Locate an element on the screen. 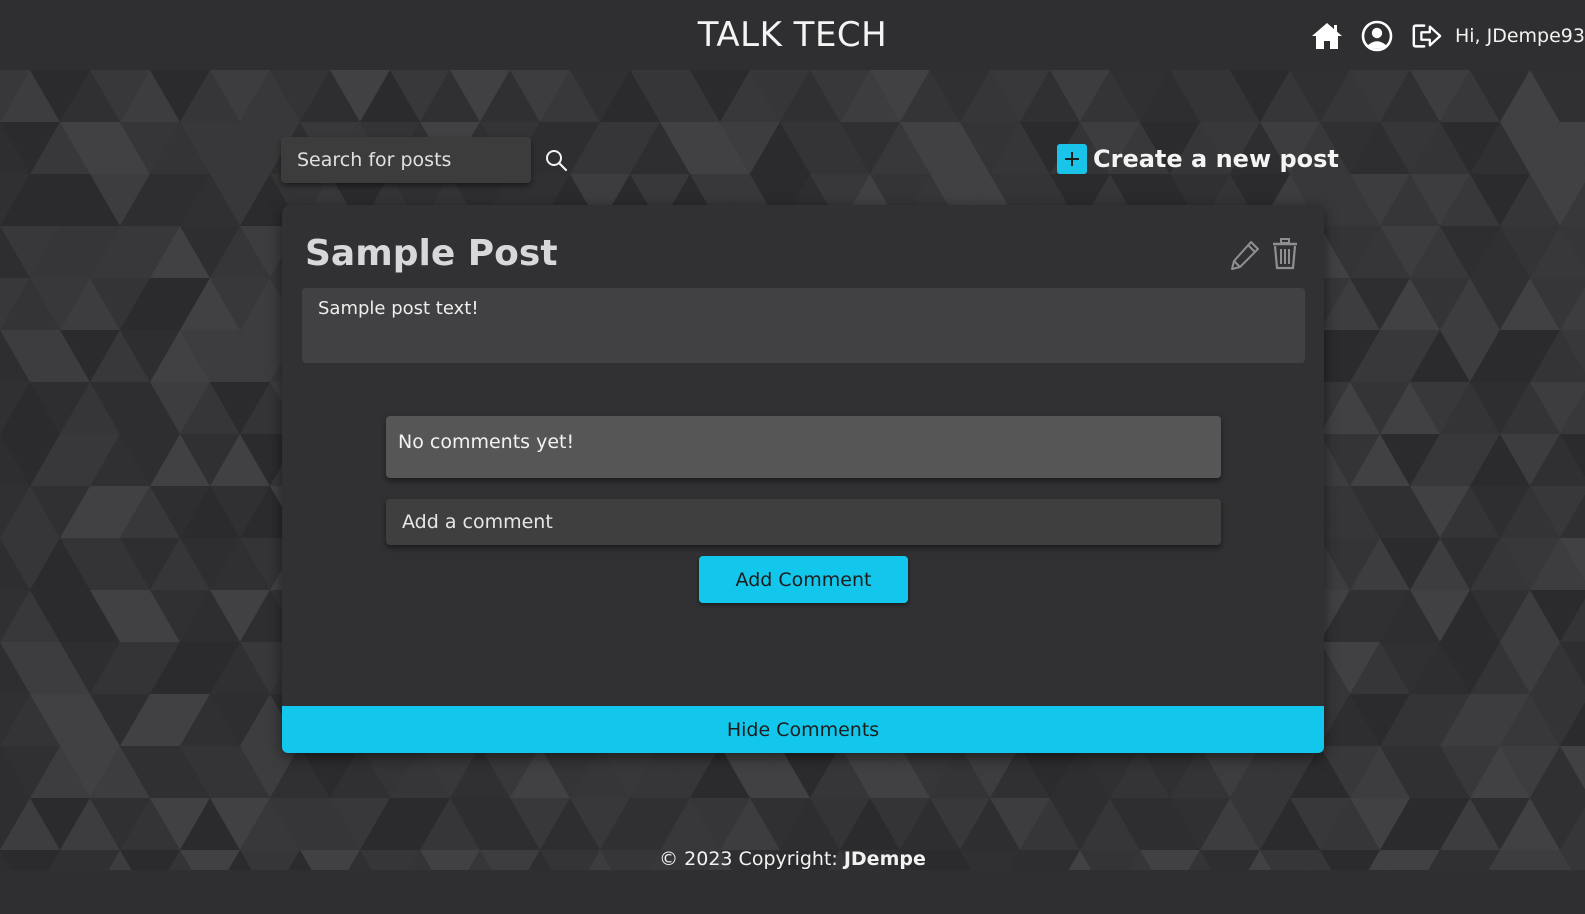  logout-icon is located at coordinates (1427, 36).